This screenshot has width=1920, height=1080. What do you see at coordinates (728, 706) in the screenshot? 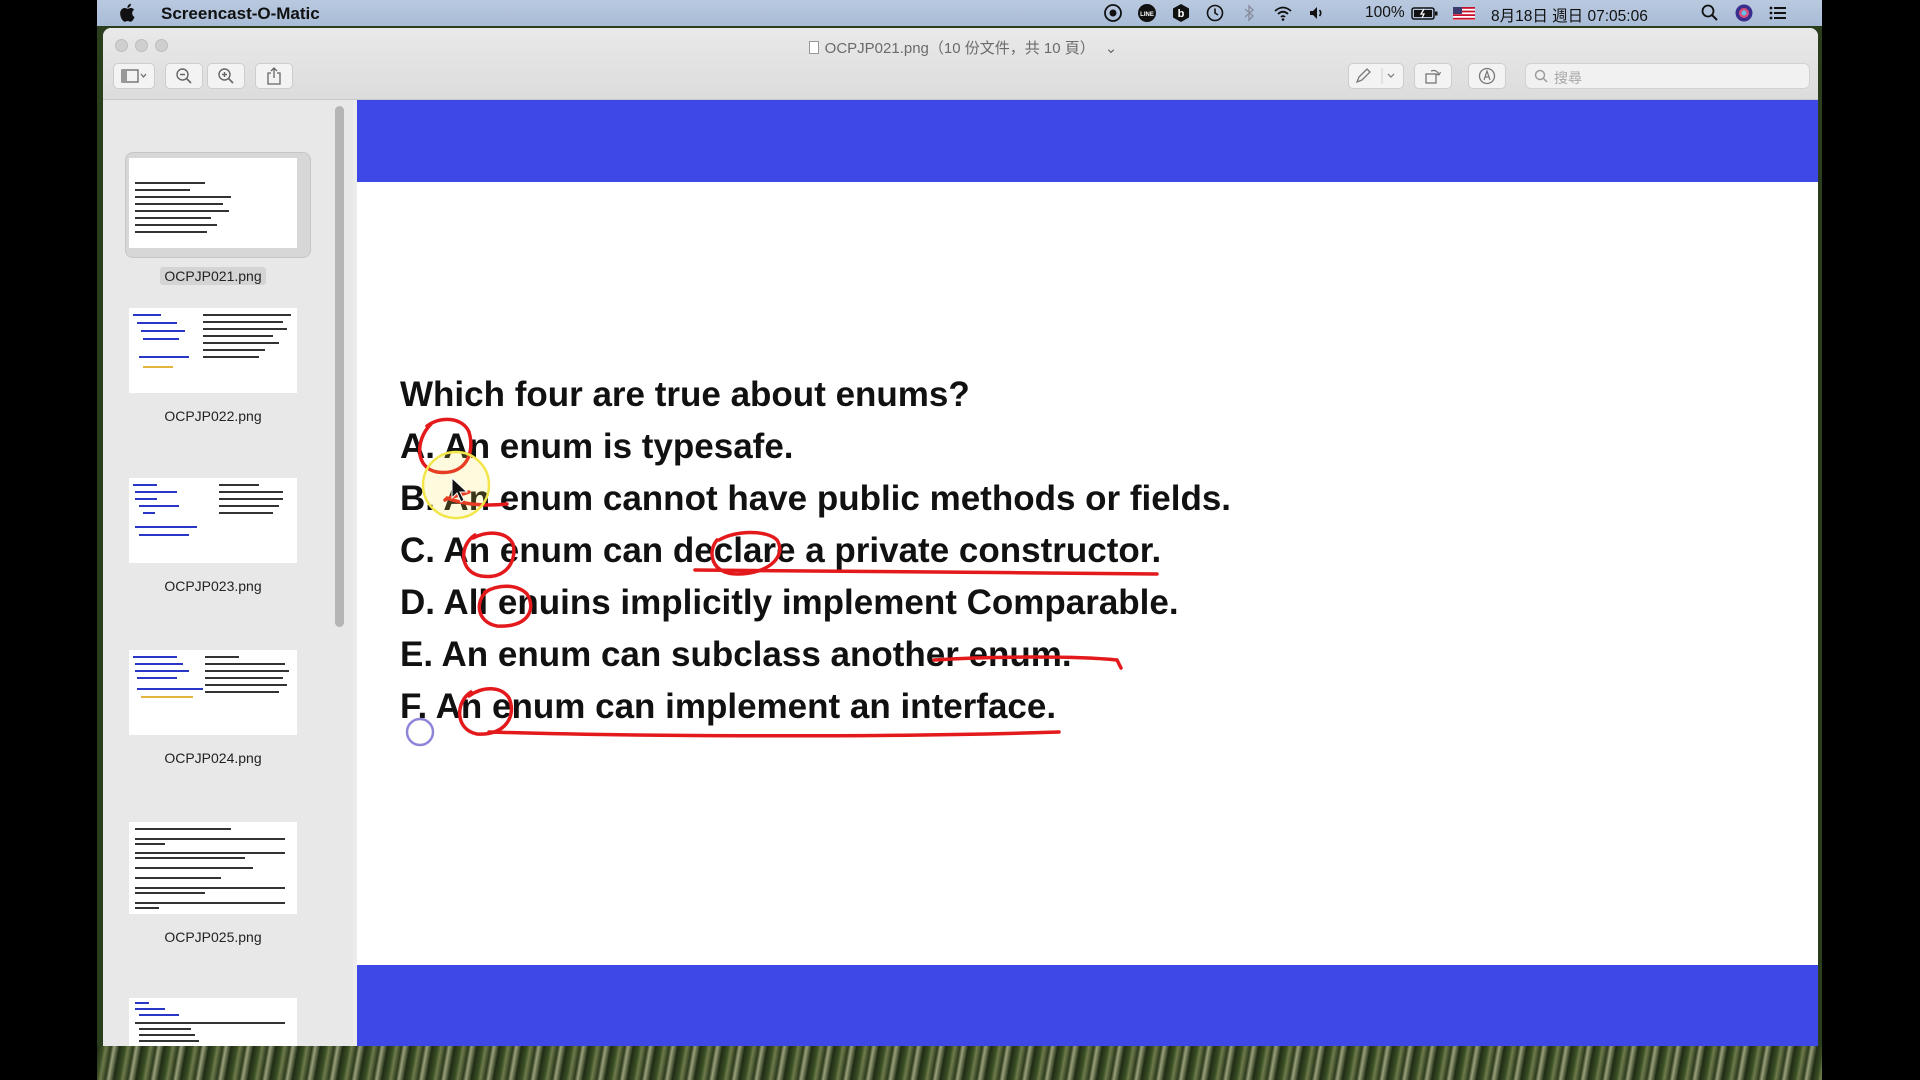
I see `option-f: F. An enum can implement an interface.` at bounding box center [728, 706].